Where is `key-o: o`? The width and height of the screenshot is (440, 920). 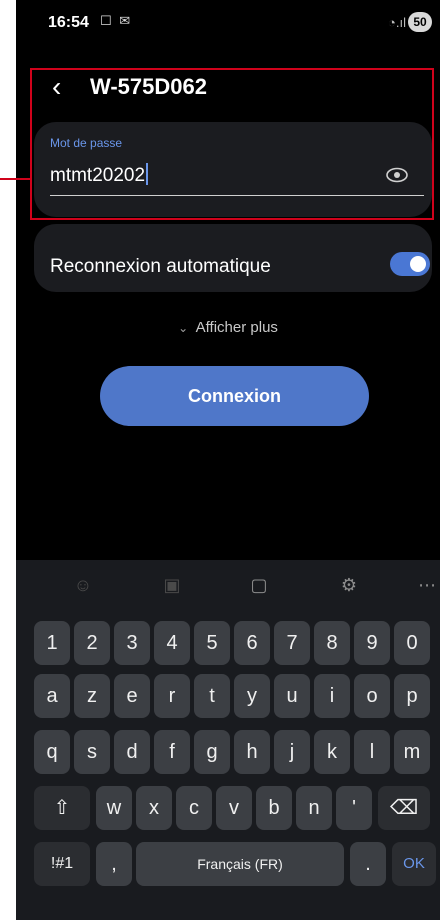
key-o: o is located at coordinates (372, 696).